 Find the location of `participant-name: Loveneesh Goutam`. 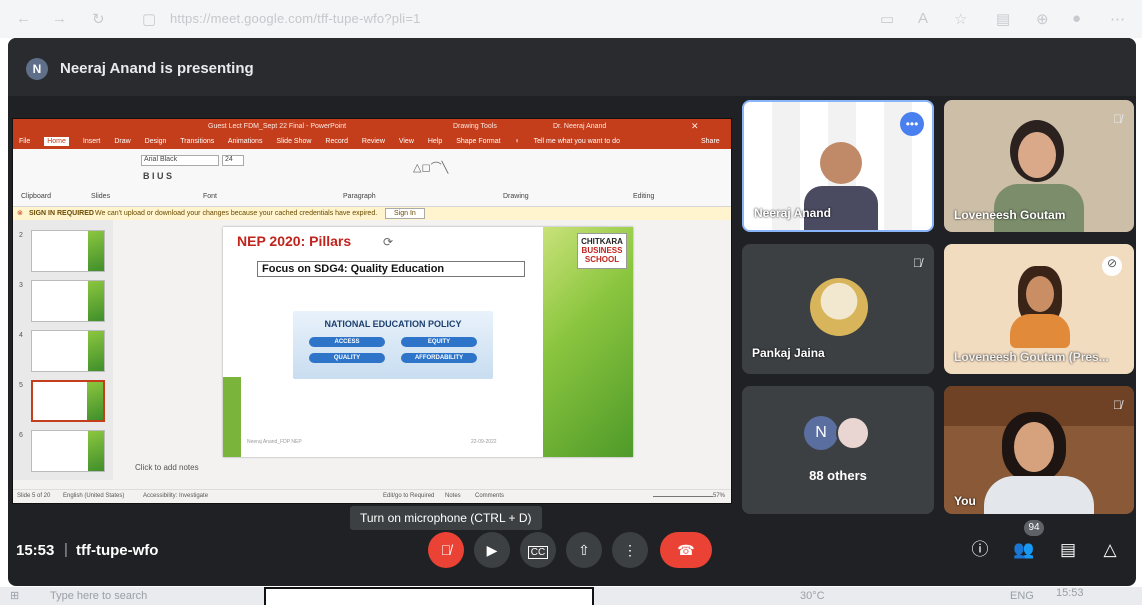

participant-name: Loveneesh Goutam is located at coordinates (1010, 215).